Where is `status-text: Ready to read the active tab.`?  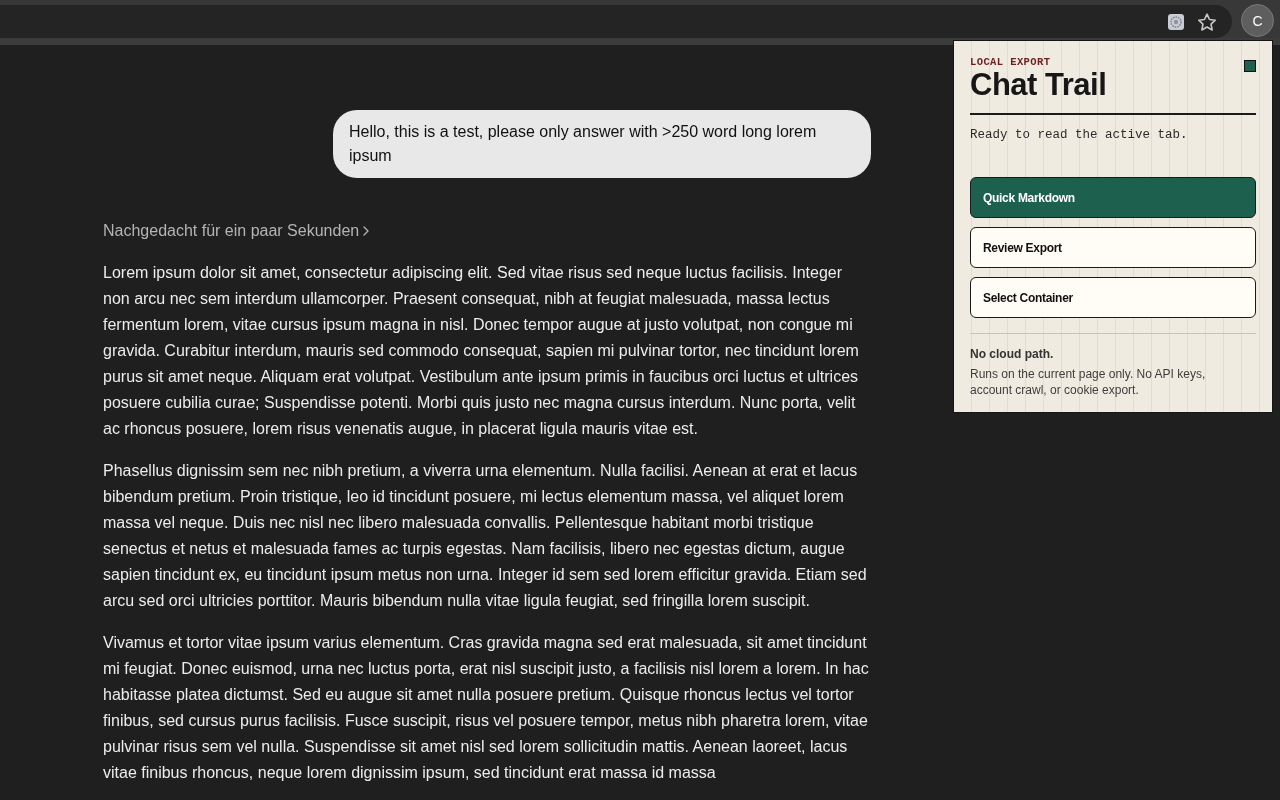 status-text: Ready to read the active tab. is located at coordinates (1079, 135).